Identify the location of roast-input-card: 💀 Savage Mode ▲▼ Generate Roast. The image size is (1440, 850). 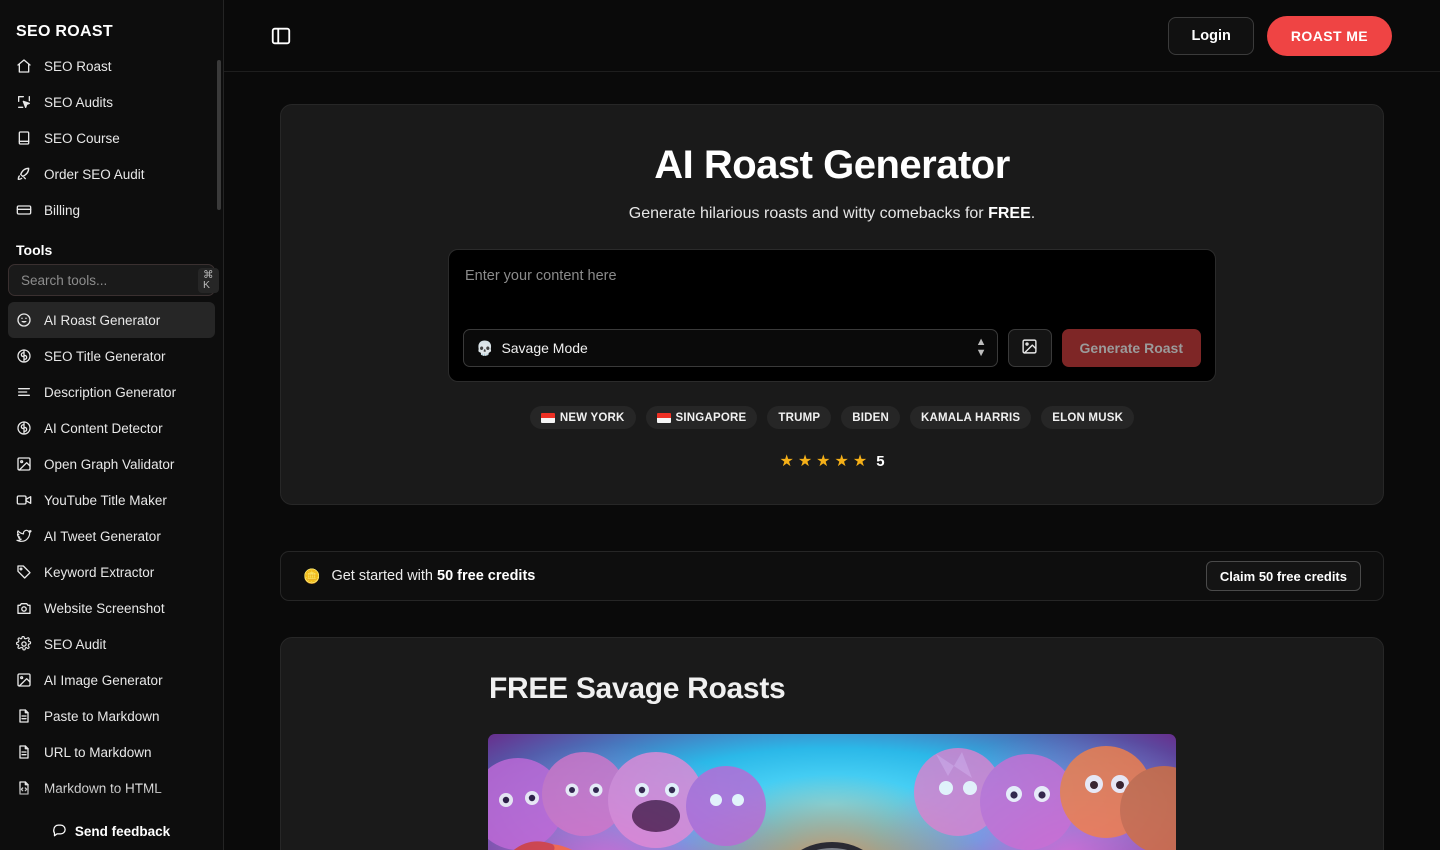
(832, 315).